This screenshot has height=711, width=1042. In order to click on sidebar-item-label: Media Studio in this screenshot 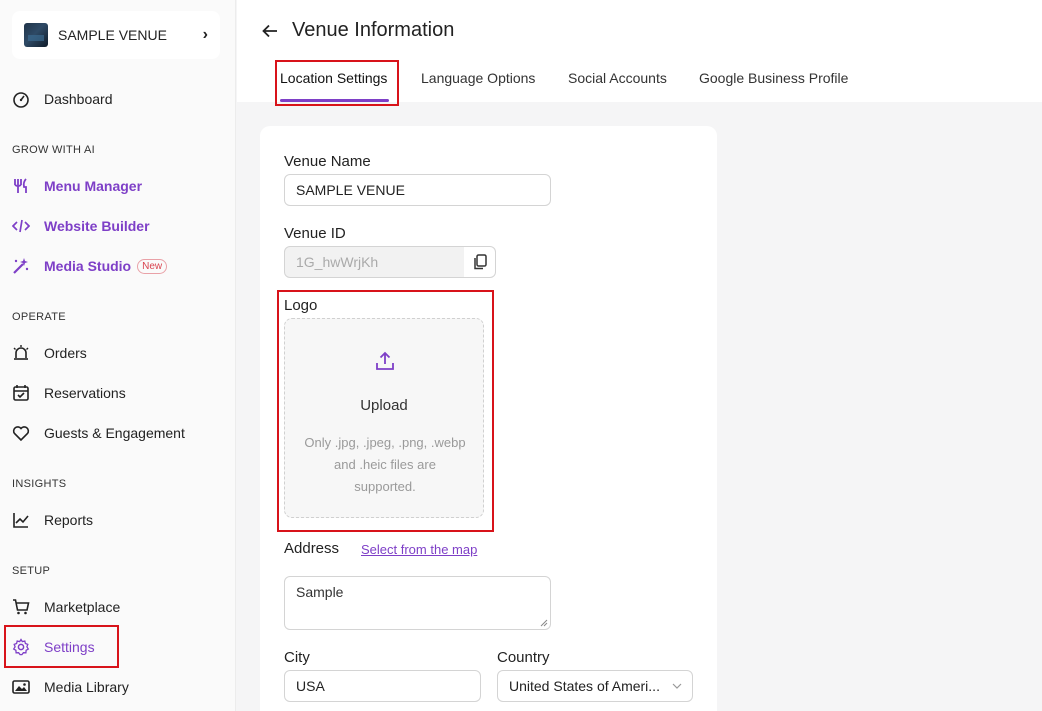, I will do `click(88, 266)`.